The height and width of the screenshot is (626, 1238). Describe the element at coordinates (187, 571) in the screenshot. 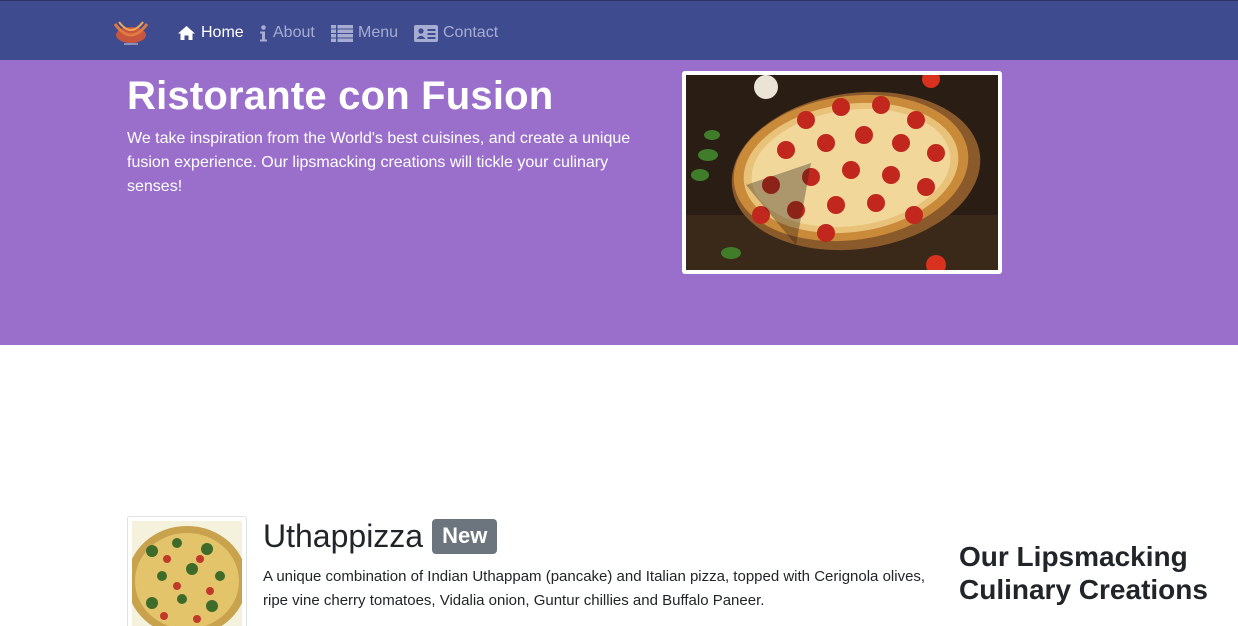

I see `uthappizza-image` at that location.